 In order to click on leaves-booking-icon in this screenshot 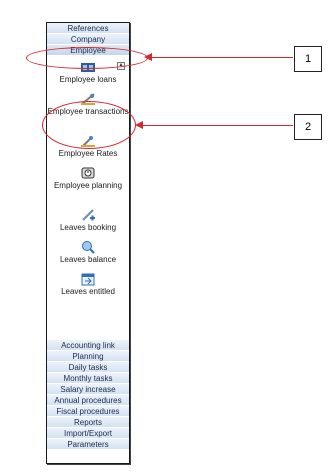, I will do `click(88, 215)`.